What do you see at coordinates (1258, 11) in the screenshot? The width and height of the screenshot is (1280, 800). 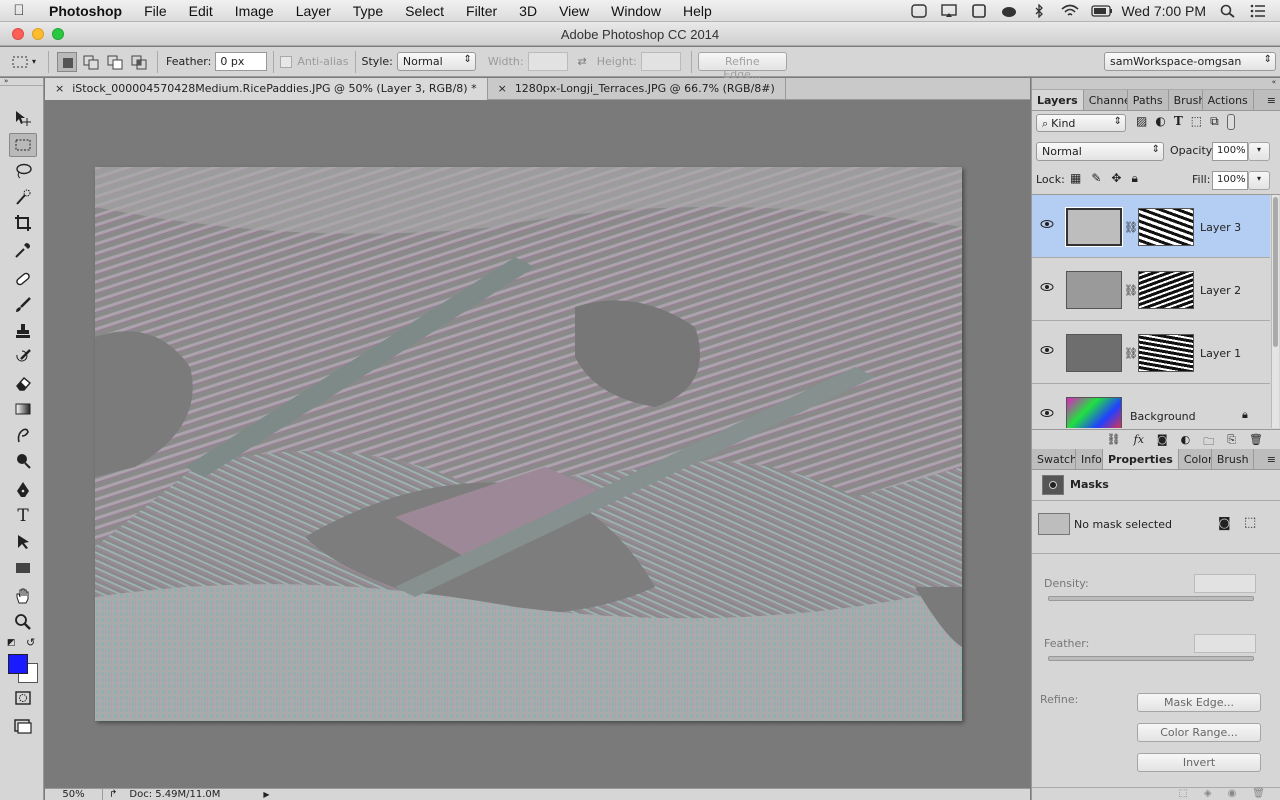 I see `notification-center-icon` at bounding box center [1258, 11].